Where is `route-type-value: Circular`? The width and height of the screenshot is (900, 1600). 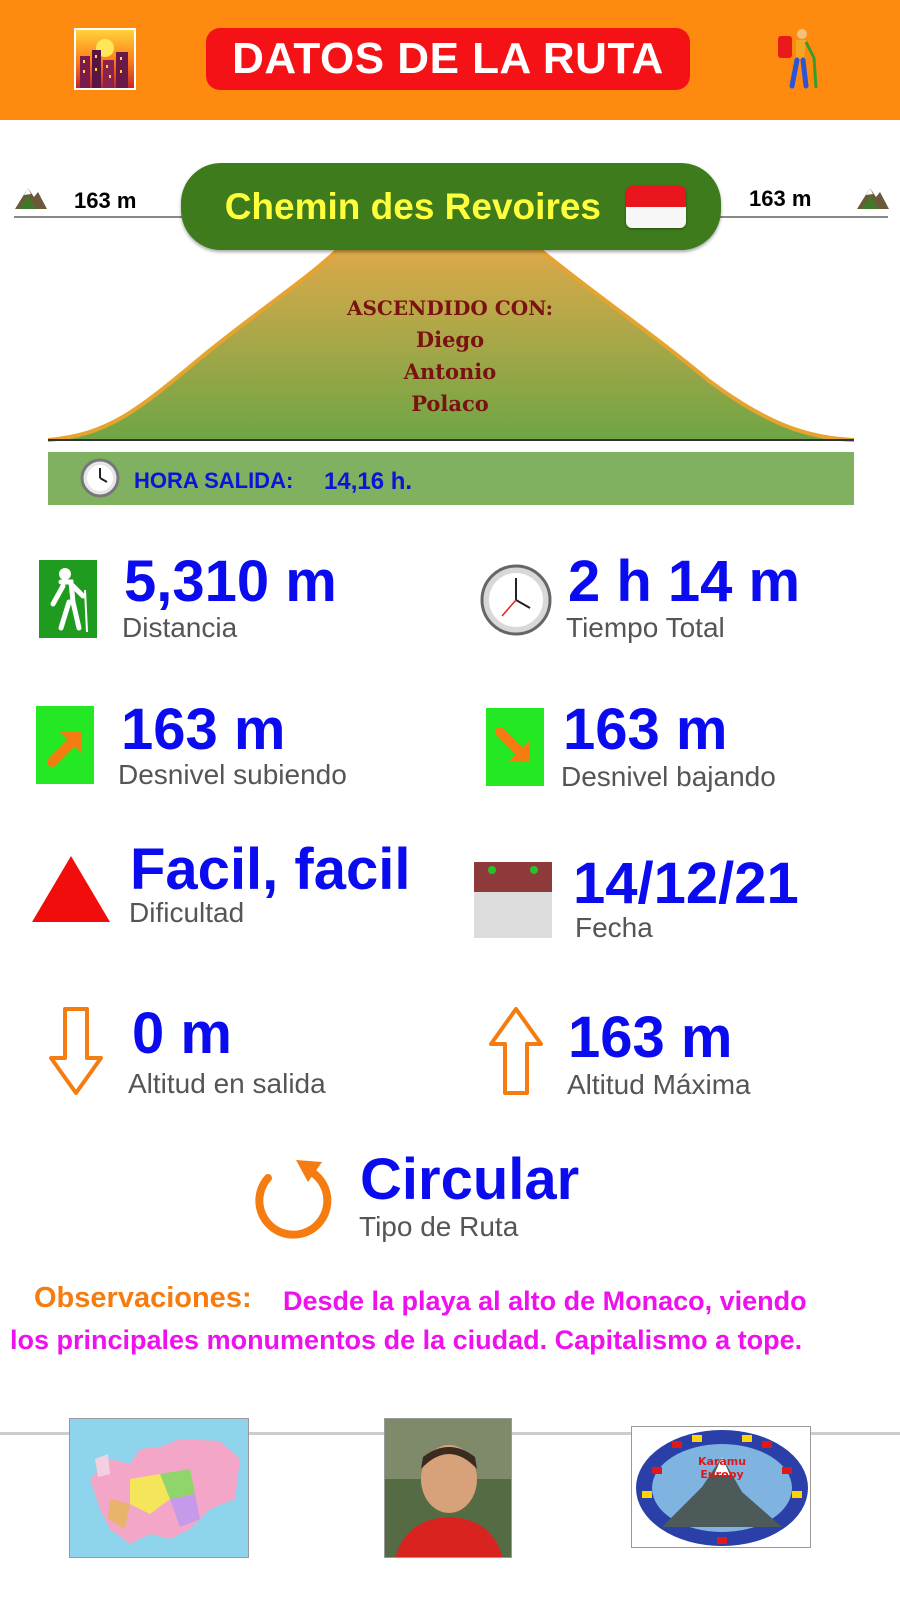
route-type-value: Circular is located at coordinates (470, 1179).